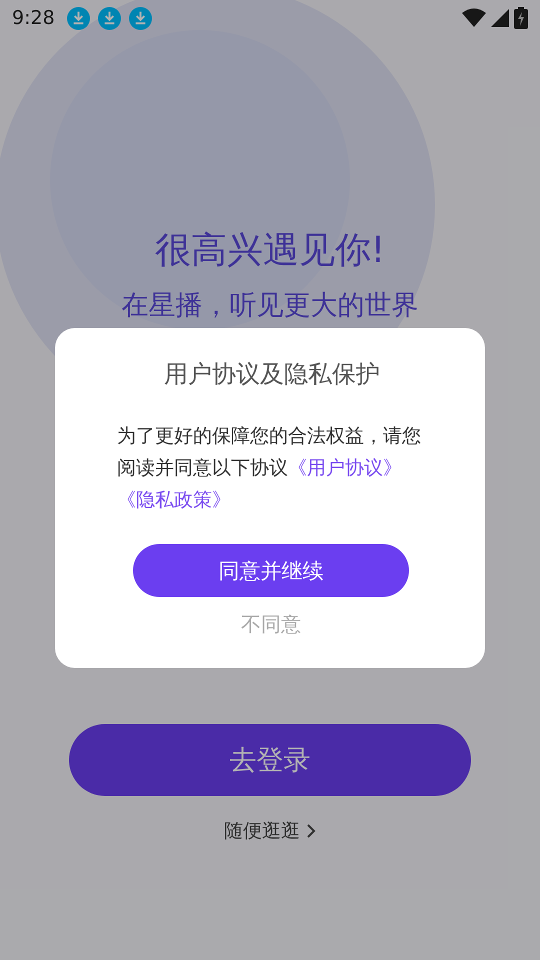  Describe the element at coordinates (270, 251) in the screenshot. I see `welcome-heading: 很高兴遇见你!` at that location.